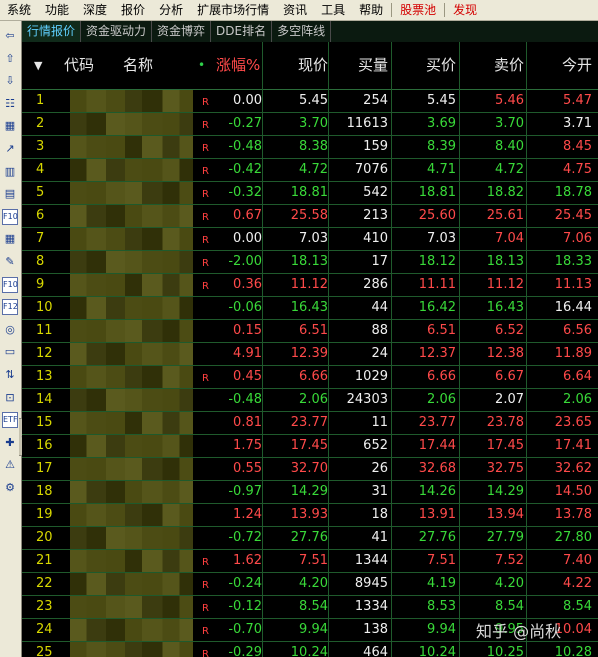 This screenshot has height=657, width=598. I want to click on sort-icon: ⇅, so click(10, 375).